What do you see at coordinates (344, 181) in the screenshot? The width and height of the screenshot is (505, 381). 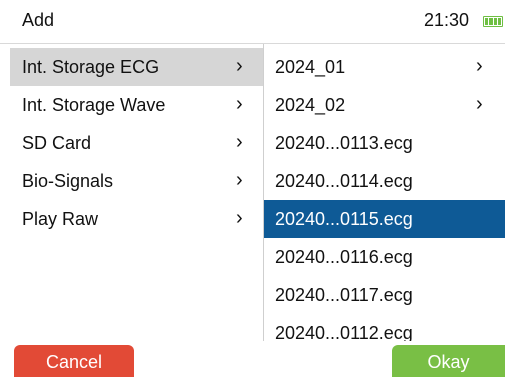 I see `list-item-label: 20240...0114.ecg` at bounding box center [344, 181].